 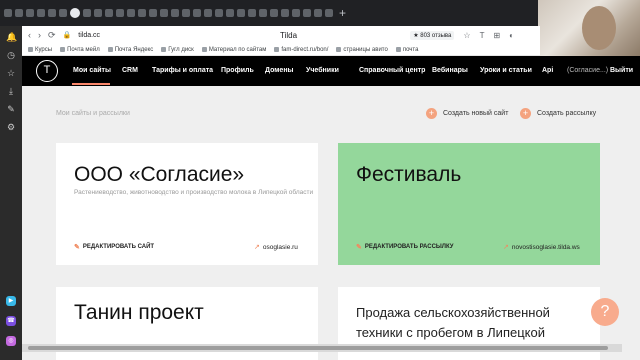 I want to click on bookmark-icon: ☆, so click(x=466, y=35).